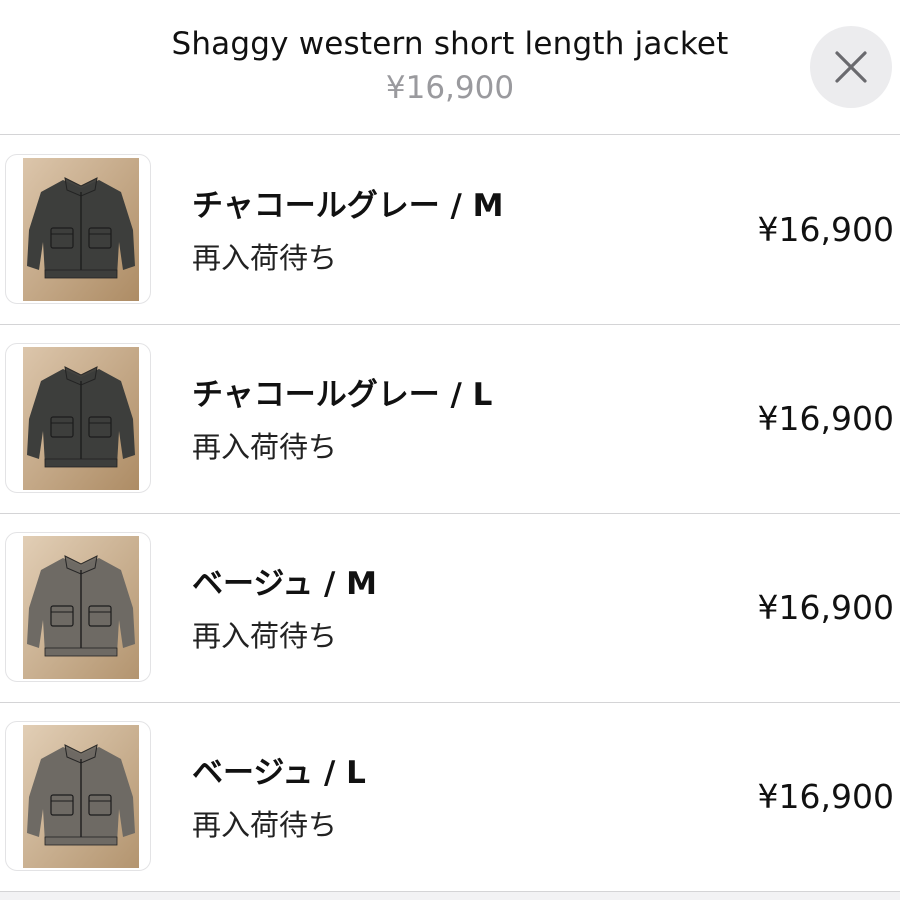 The image size is (900, 900). I want to click on close-button, so click(851, 67).